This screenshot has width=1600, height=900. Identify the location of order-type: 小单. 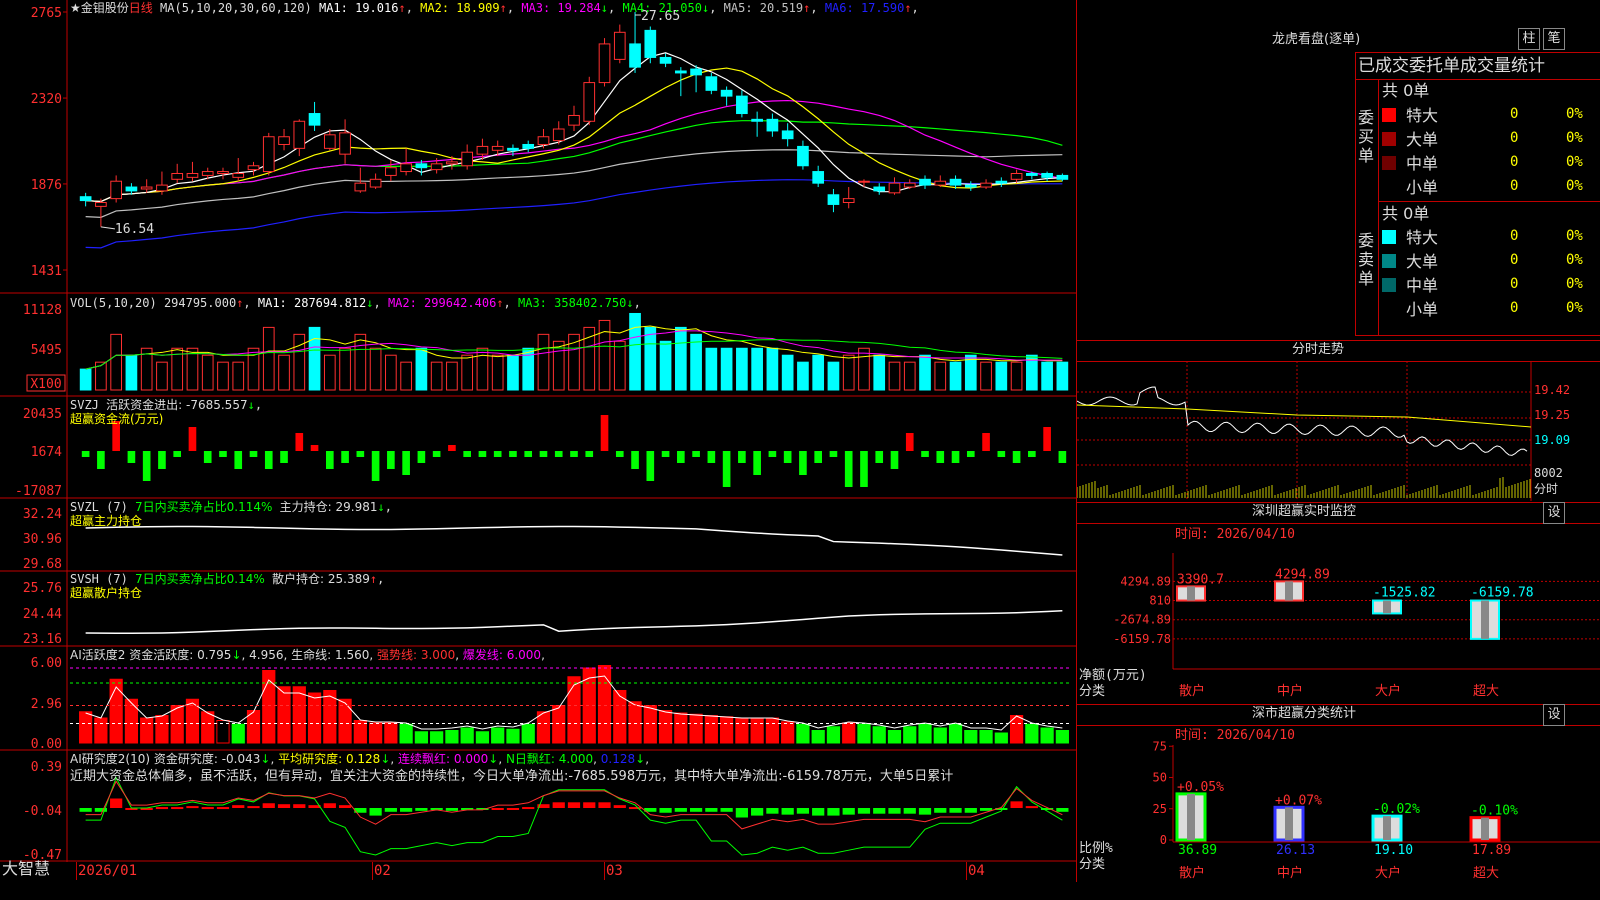
(1422, 187).